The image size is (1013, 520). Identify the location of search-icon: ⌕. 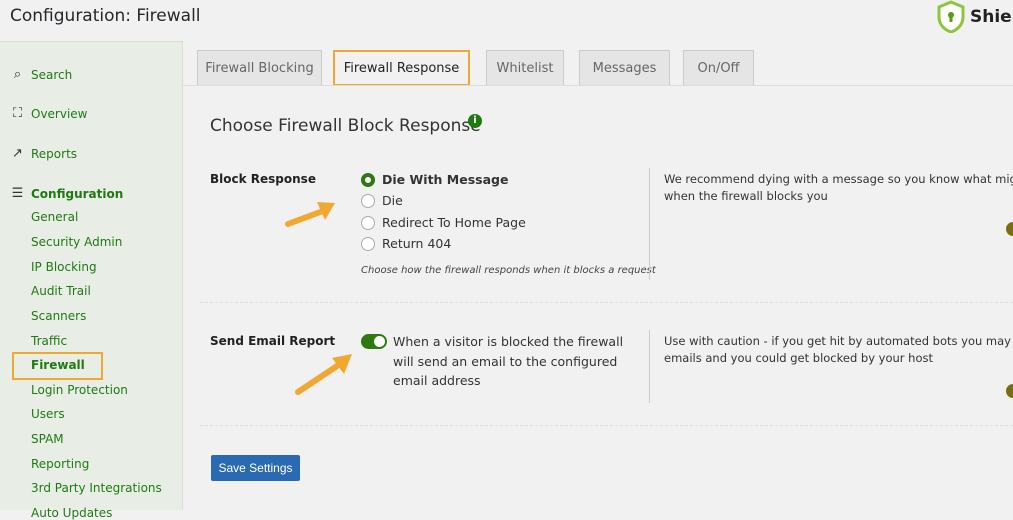
(17, 74).